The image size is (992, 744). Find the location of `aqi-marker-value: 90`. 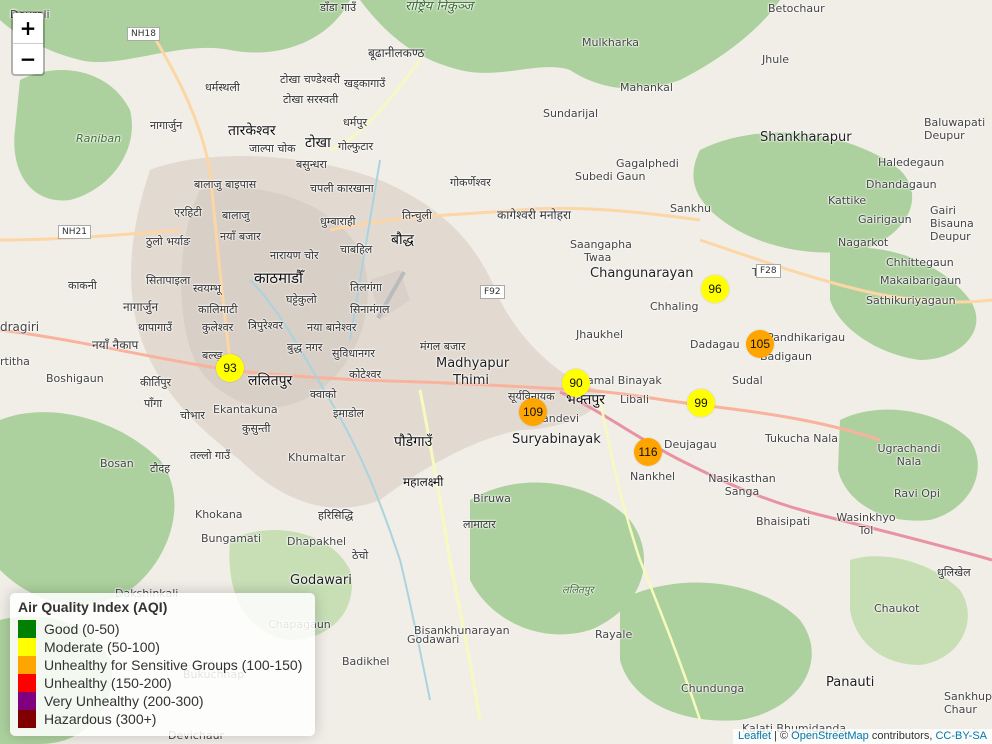

aqi-marker-value: 90 is located at coordinates (576, 383).